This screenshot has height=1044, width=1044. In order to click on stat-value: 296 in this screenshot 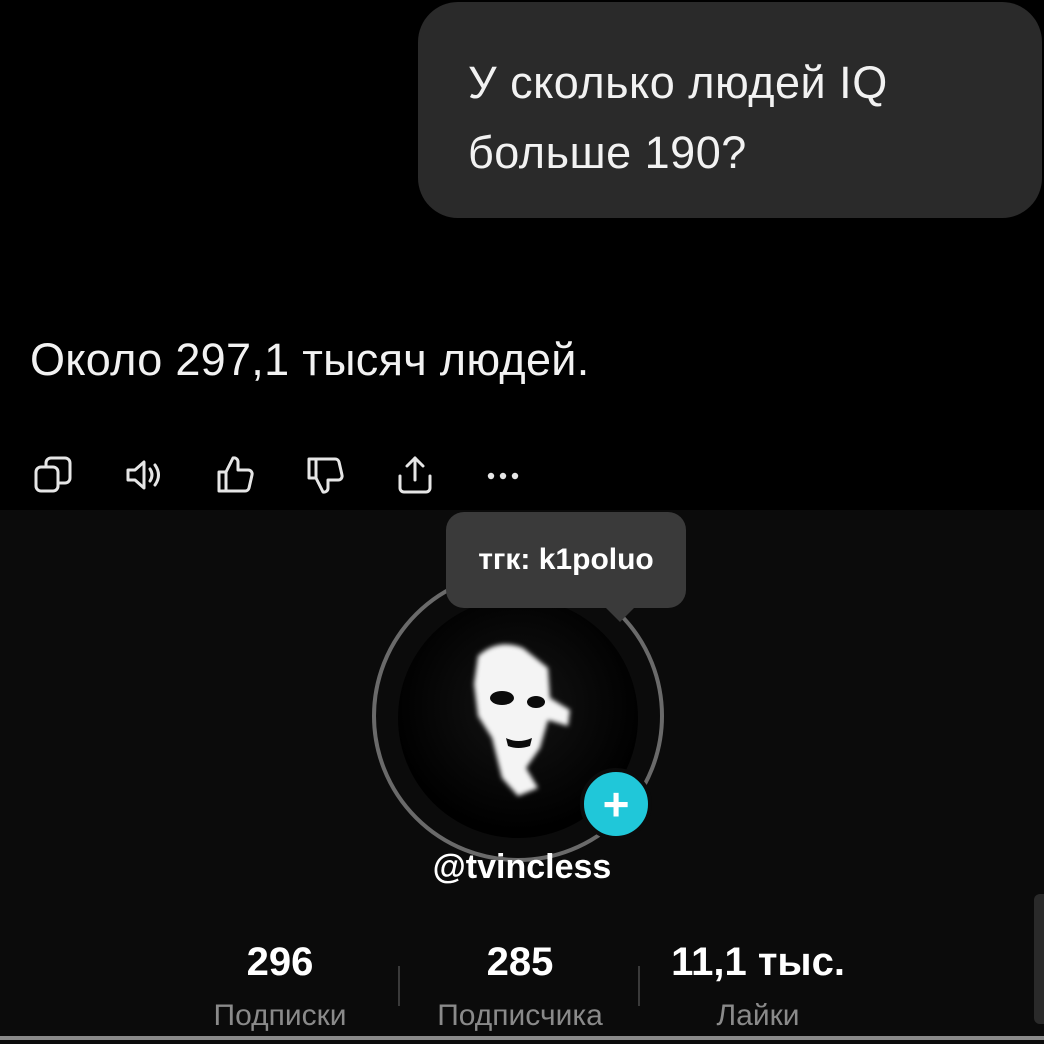, I will do `click(280, 962)`.